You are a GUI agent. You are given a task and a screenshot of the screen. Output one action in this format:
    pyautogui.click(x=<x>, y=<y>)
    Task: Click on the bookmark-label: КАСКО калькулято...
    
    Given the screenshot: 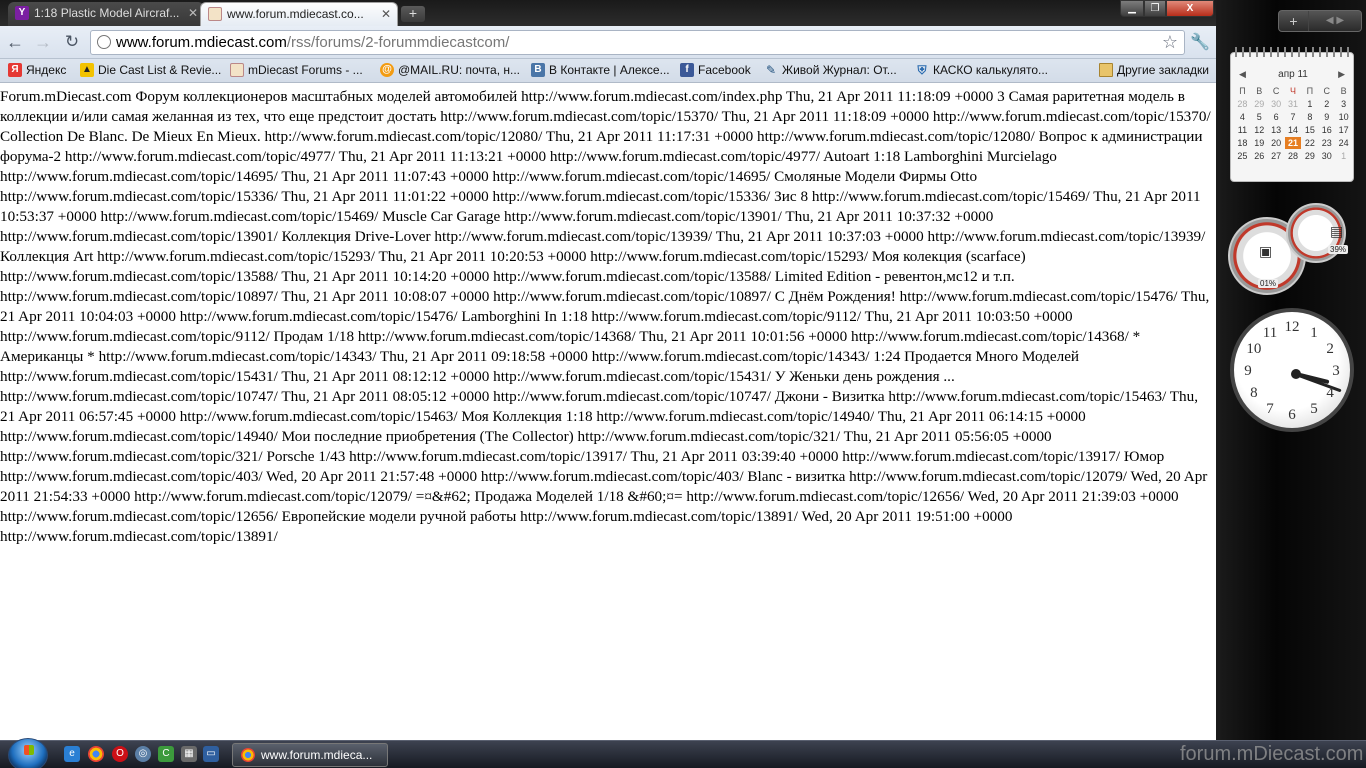 What is the action you would take?
    pyautogui.click(x=991, y=70)
    